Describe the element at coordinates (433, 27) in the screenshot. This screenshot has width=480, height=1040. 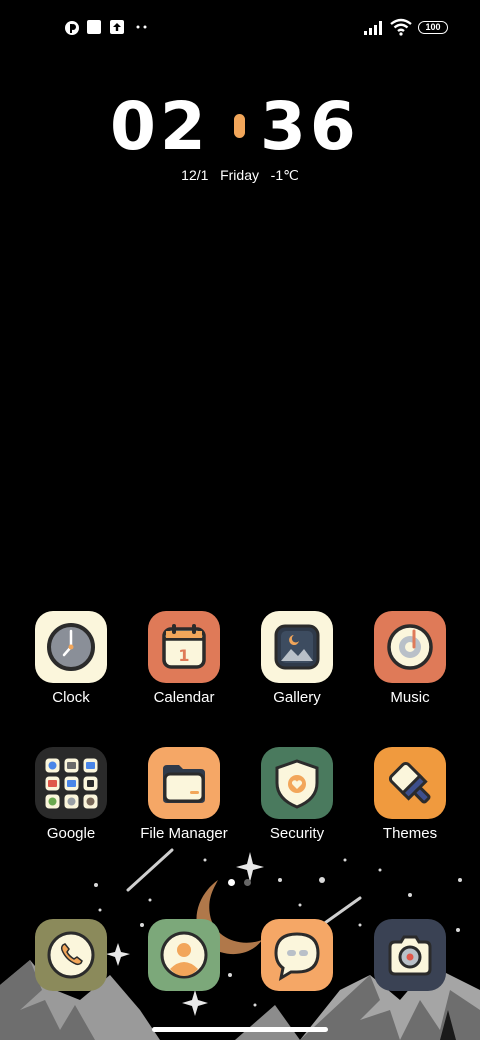
I see `battery-icon: 100` at that location.